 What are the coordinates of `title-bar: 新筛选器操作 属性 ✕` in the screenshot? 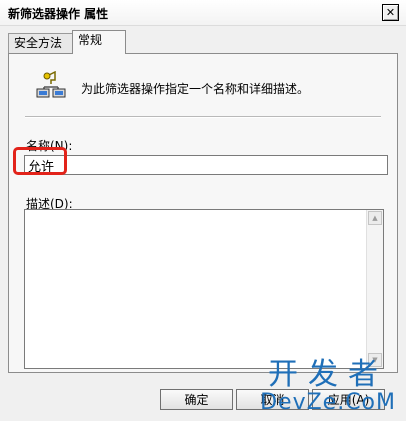 It's located at (203, 13).